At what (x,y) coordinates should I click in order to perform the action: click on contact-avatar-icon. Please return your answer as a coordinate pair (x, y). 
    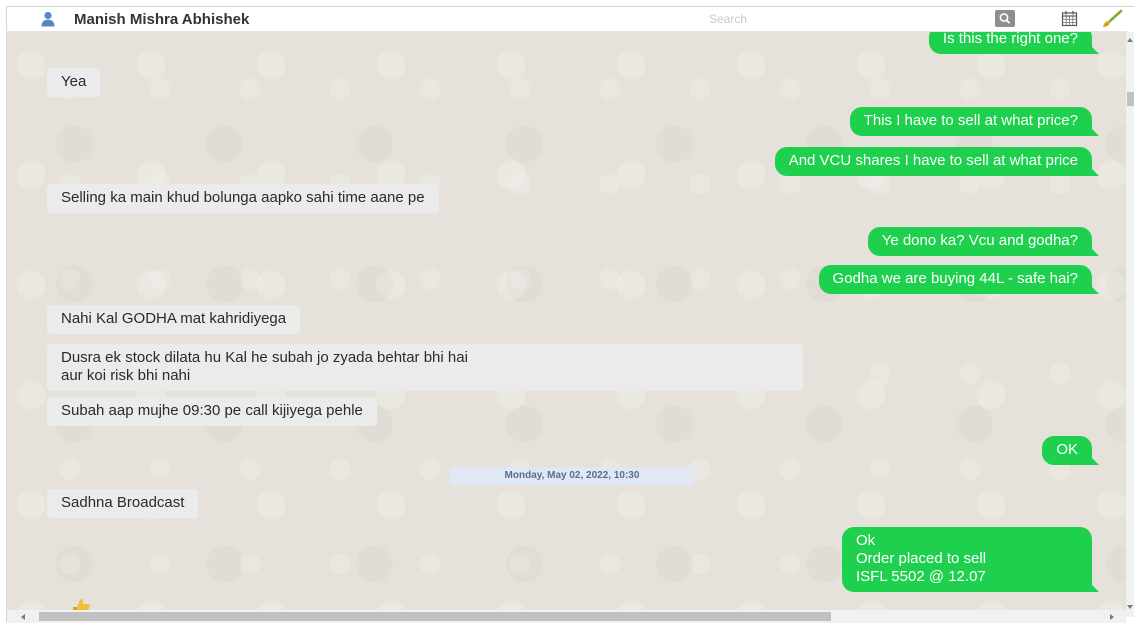
    Looking at the image, I should click on (48, 19).